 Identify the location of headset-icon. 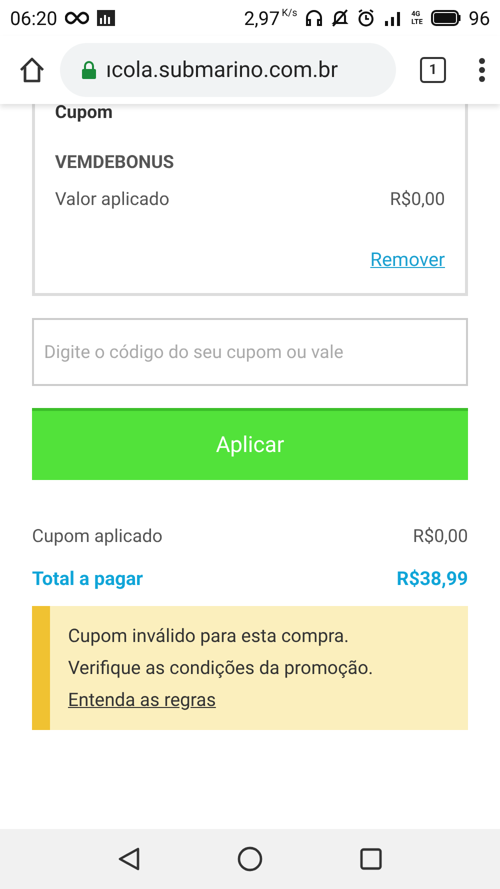
(314, 18).